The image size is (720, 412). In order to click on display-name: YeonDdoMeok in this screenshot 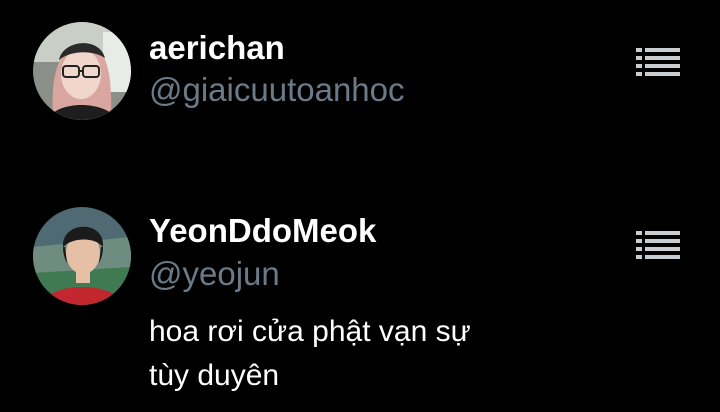, I will do `click(262, 231)`.